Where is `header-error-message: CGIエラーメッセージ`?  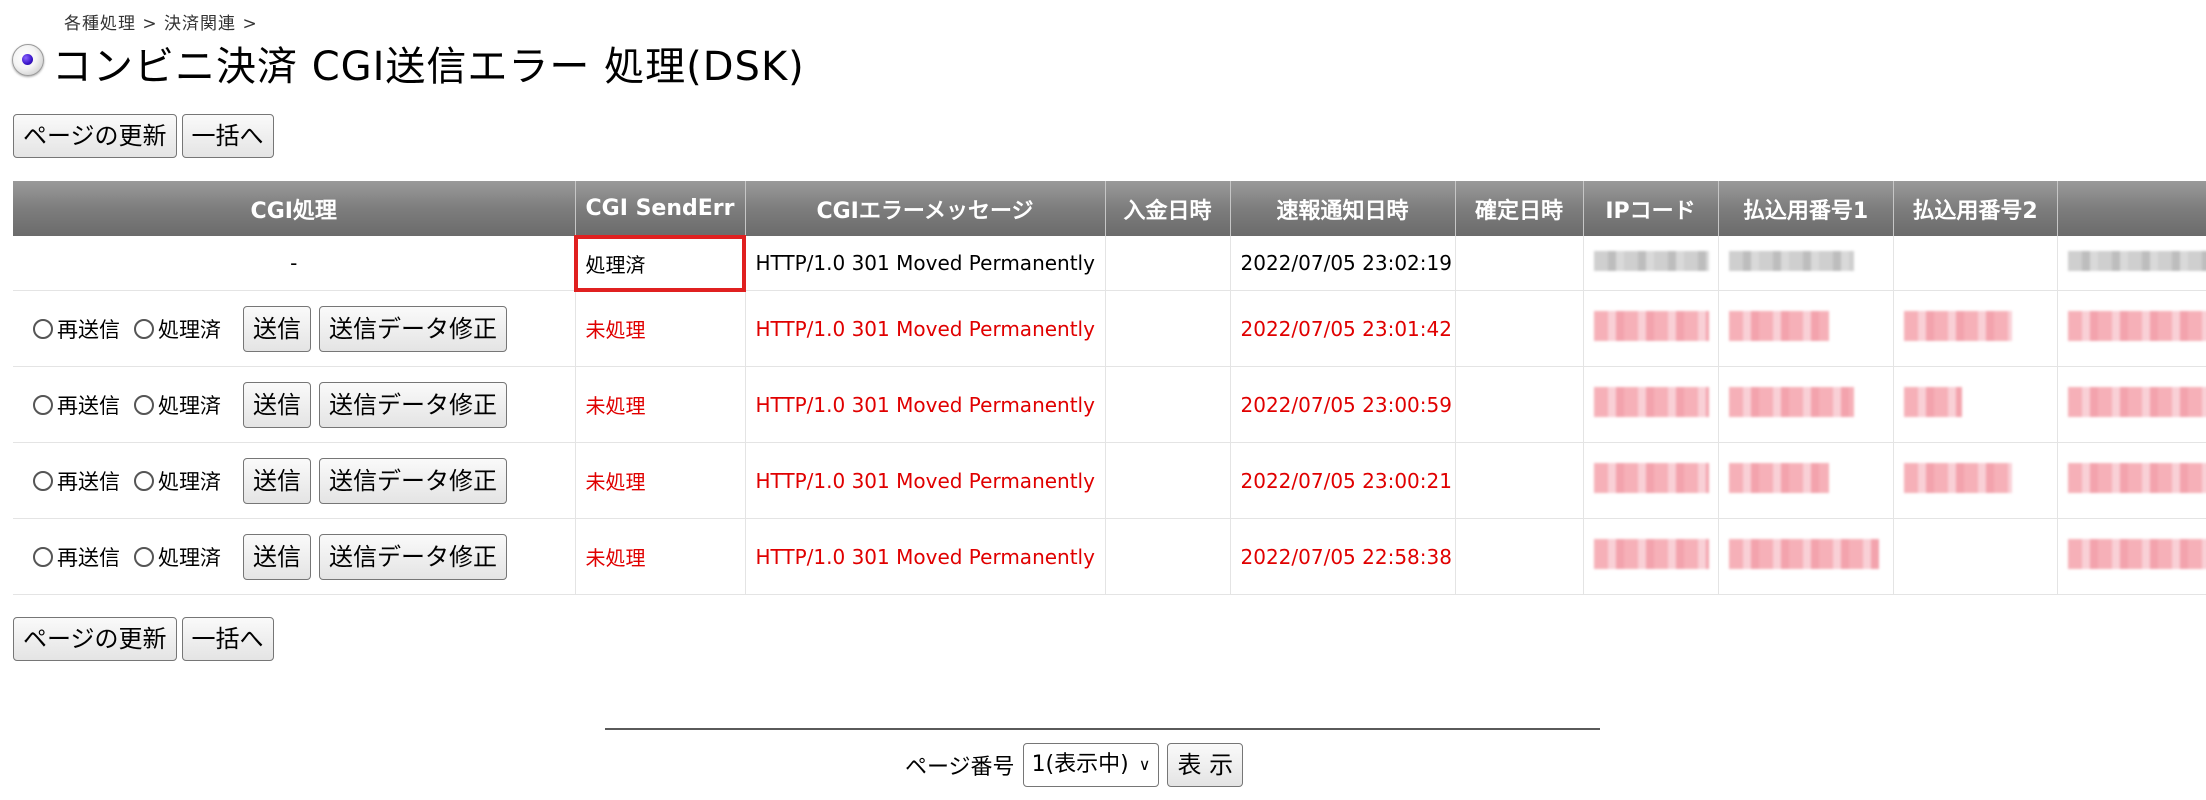
header-error-message: CGIエラーメッセージ is located at coordinates (925, 208).